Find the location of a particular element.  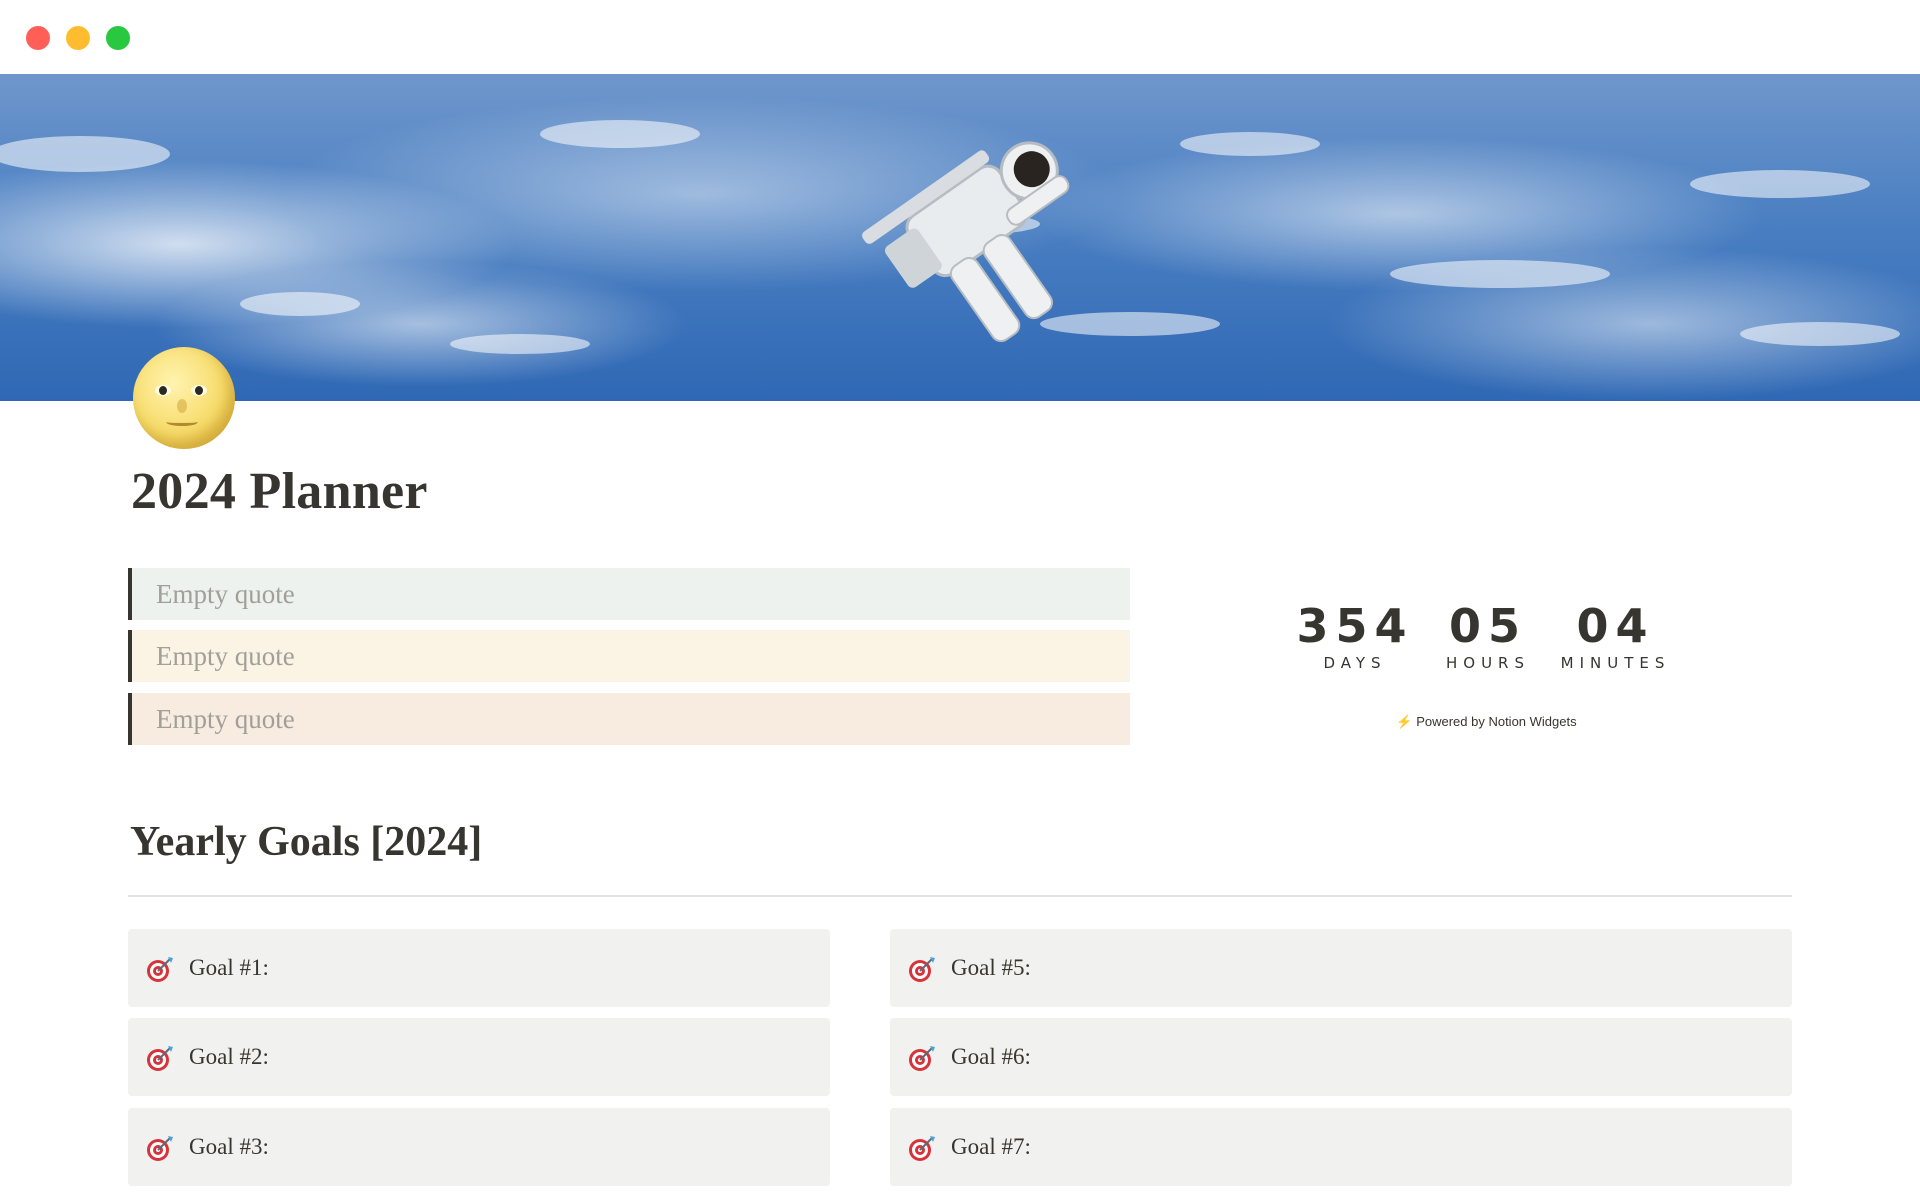

lightning-icon: ⚡ is located at coordinates (1404, 721).